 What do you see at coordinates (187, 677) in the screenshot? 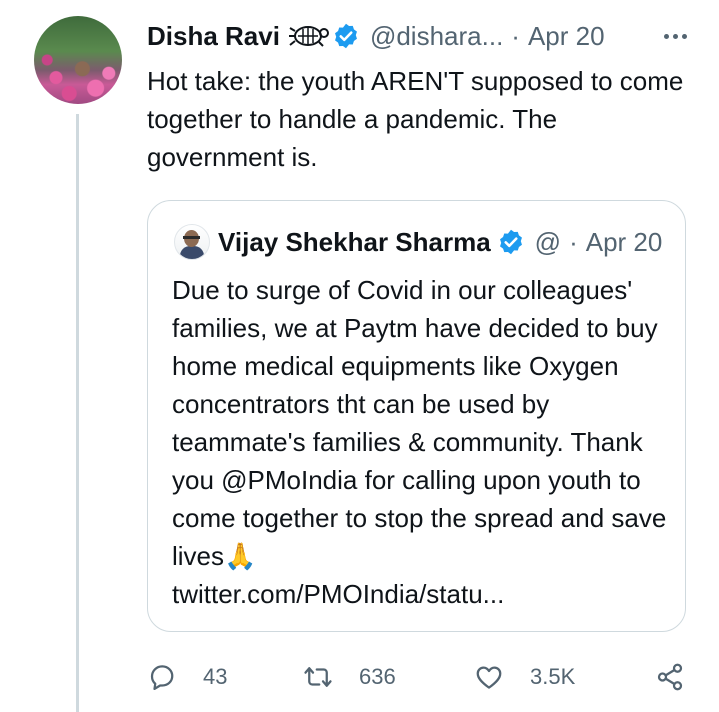
I see `reply-button: 43` at bounding box center [187, 677].